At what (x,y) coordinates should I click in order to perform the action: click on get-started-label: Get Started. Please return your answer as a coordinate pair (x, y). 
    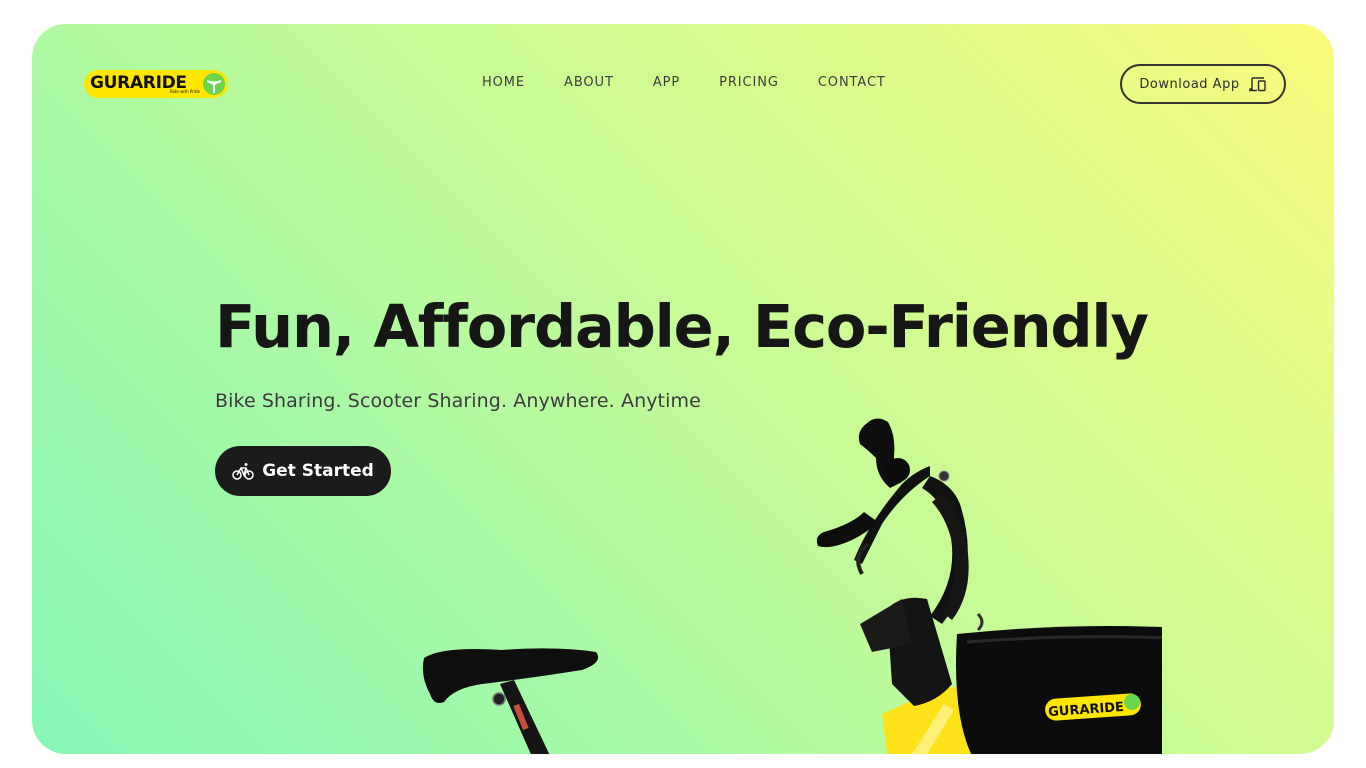
    Looking at the image, I should click on (318, 471).